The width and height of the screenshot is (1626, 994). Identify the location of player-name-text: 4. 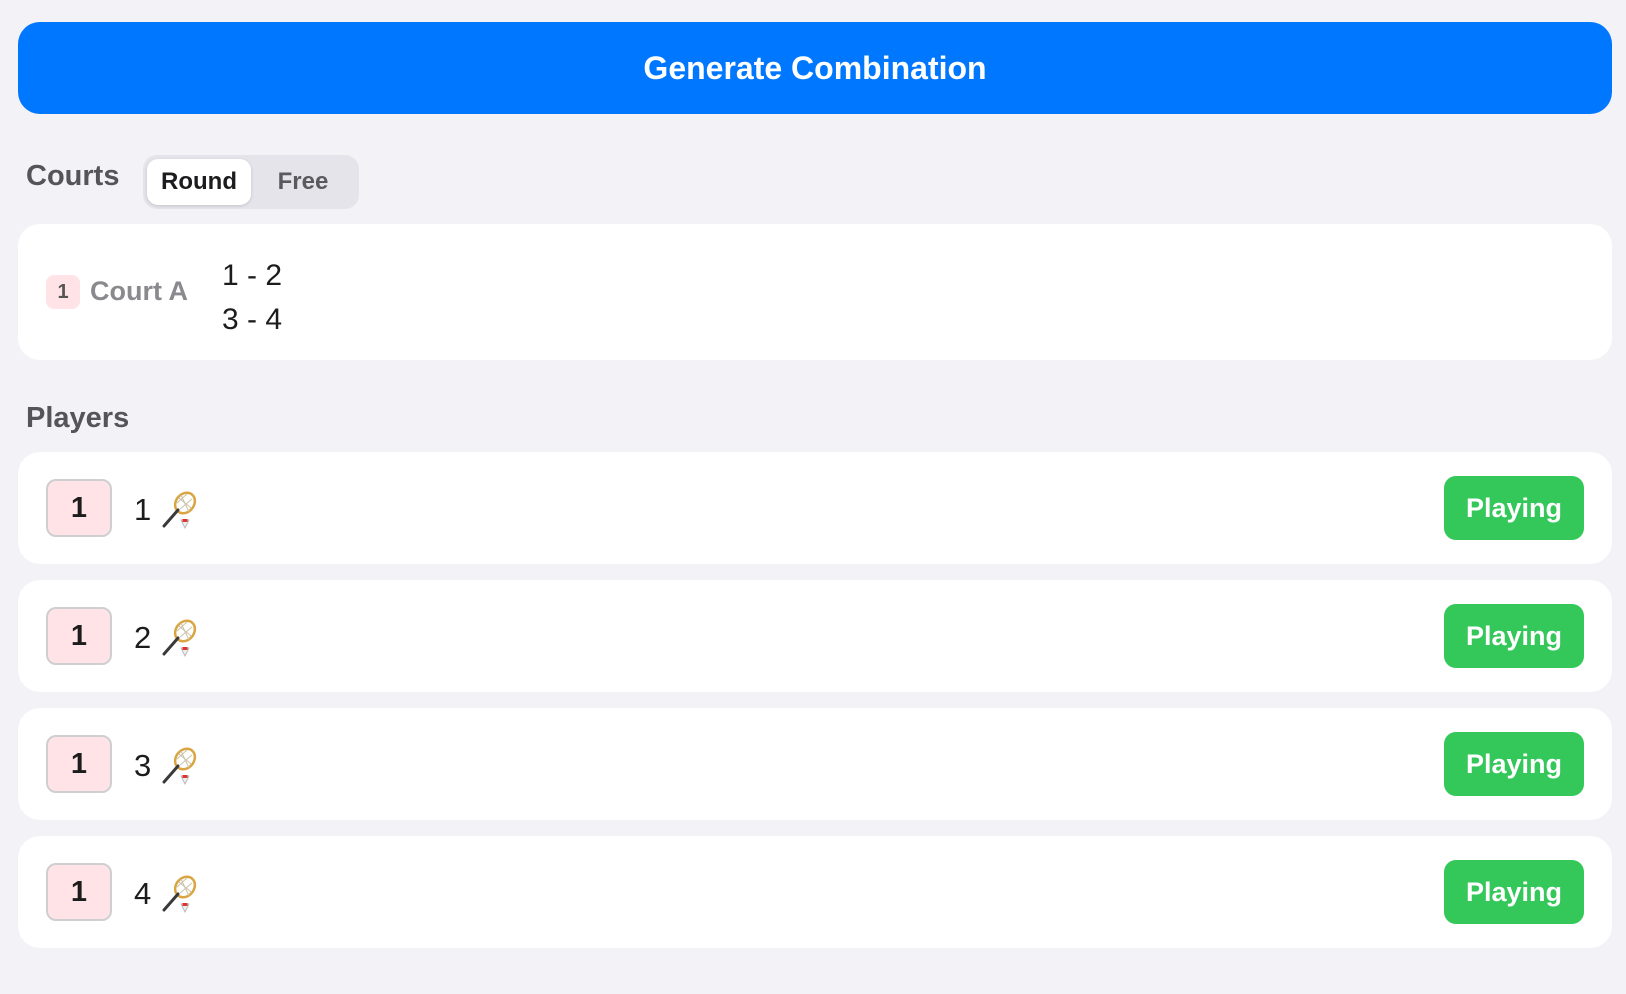
(143, 893).